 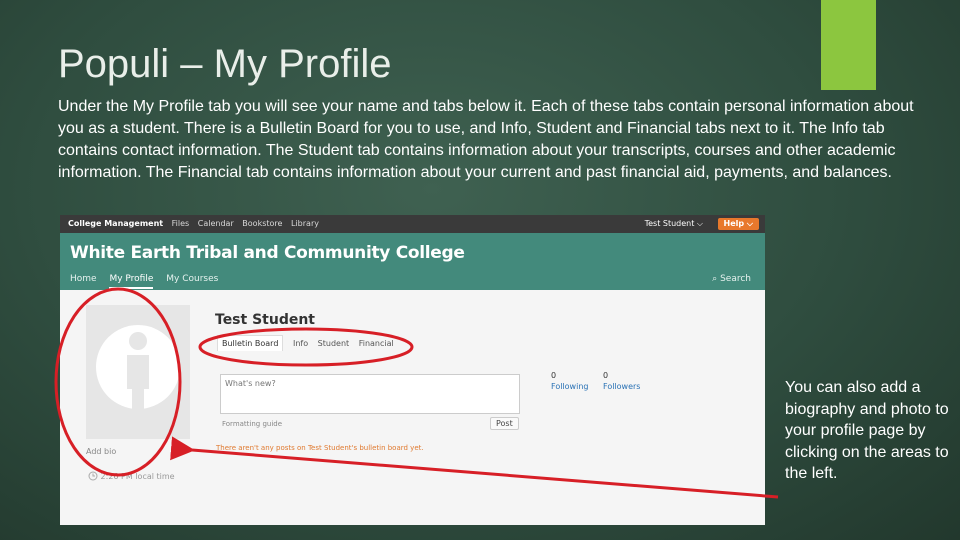 I want to click on tabs-highlight-circle, so click(x=306, y=347).